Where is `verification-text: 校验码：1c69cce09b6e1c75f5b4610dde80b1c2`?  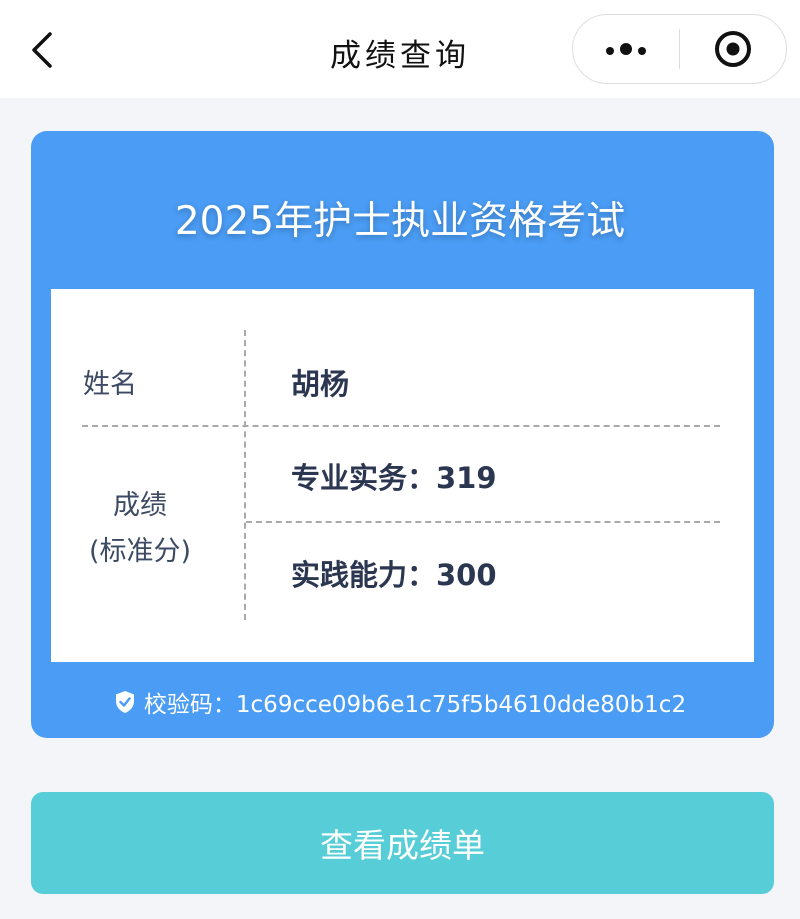
verification-text: 校验码：1c69cce09b6e1c75f5b4610dde80b1c2 is located at coordinates (415, 705).